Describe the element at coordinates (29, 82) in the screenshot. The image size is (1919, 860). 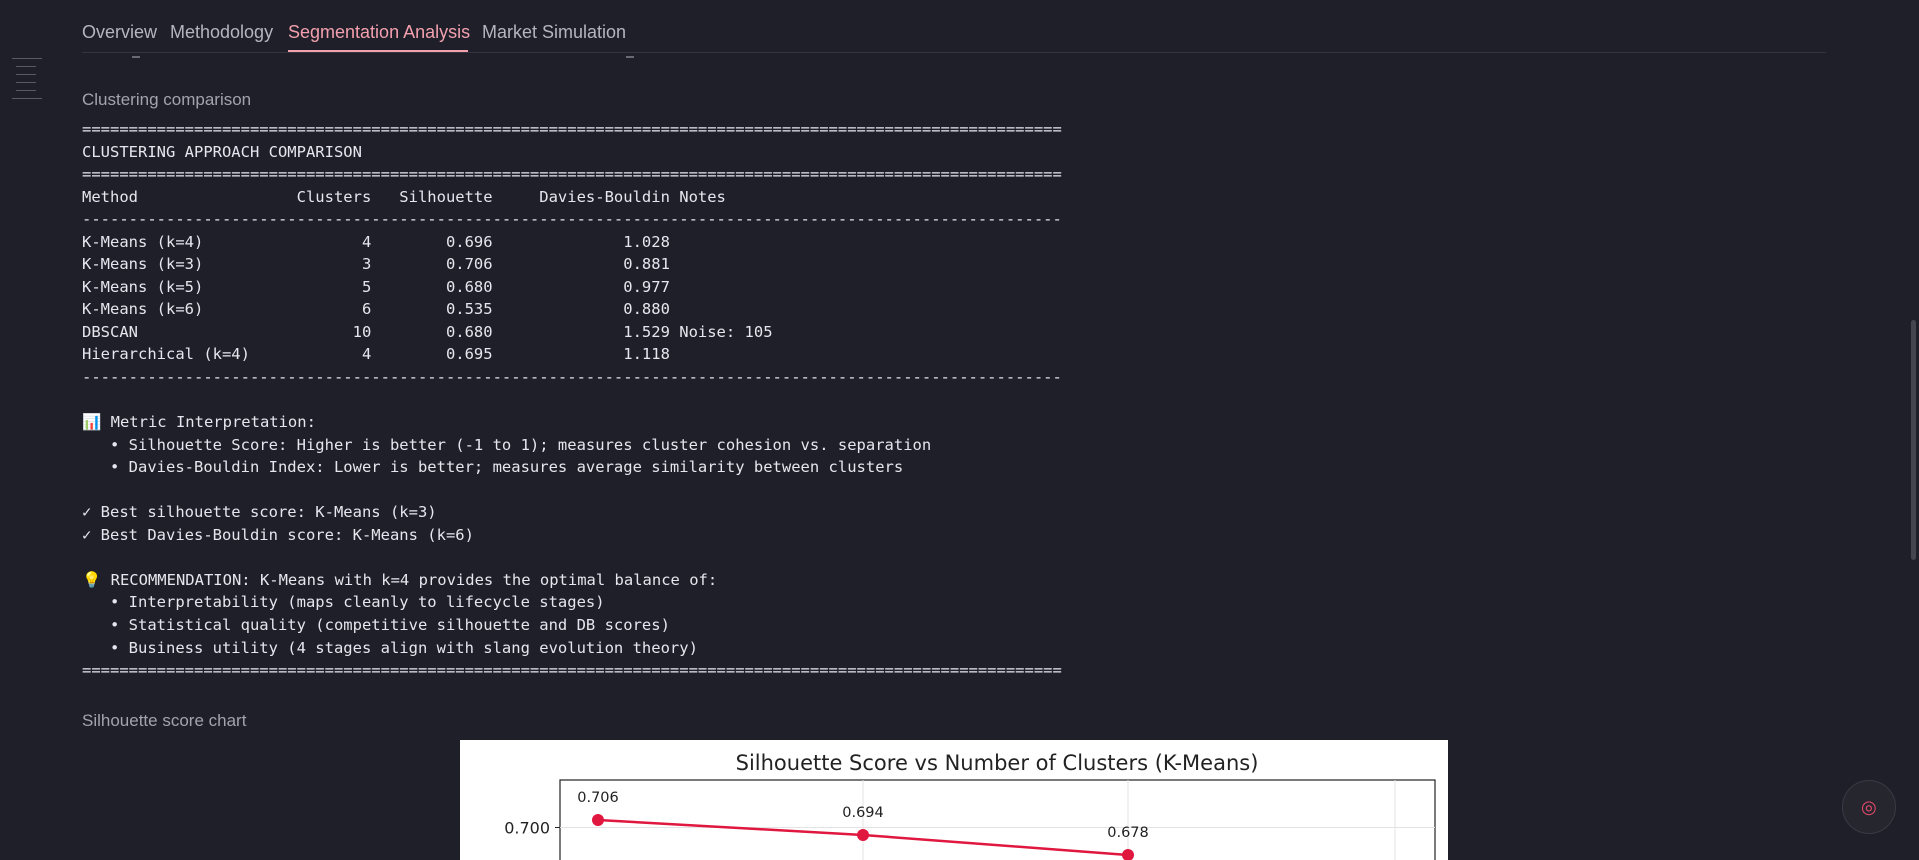
I see `table-of-contents-icon` at that location.